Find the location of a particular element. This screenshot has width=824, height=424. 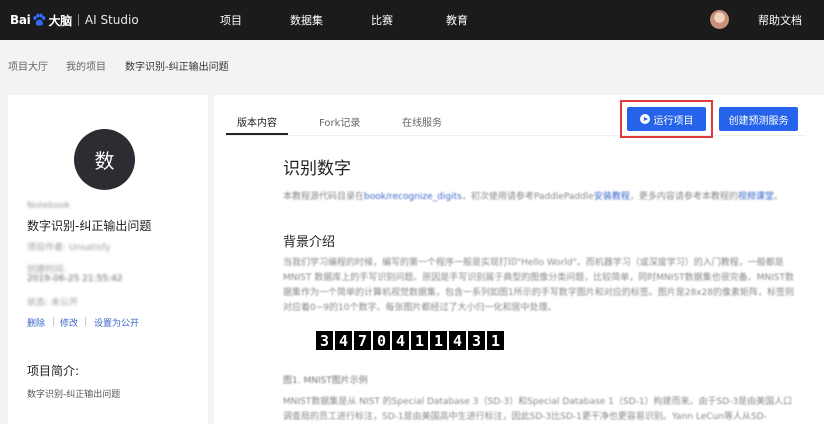

project-intro-text: 数字识别-纠正输出问题 is located at coordinates (74, 395).